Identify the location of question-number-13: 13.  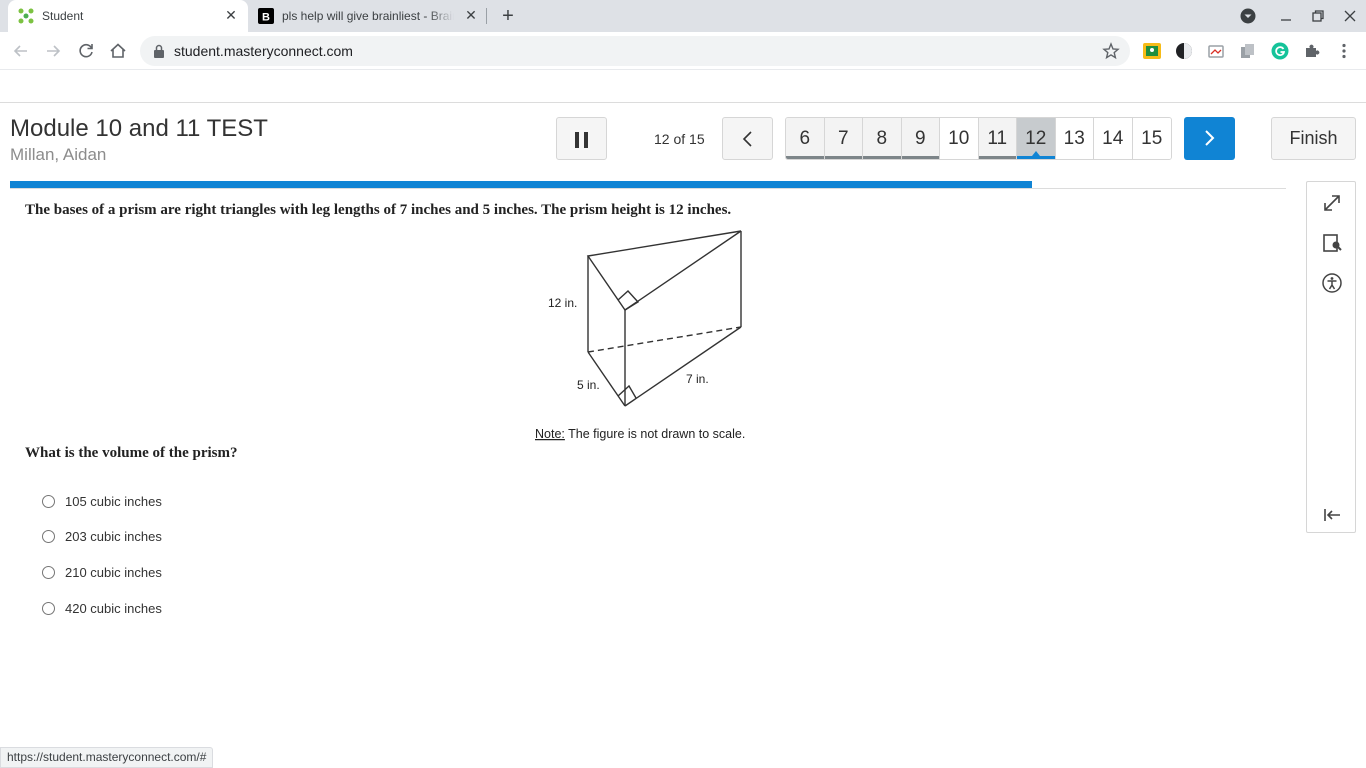
(1074, 138).